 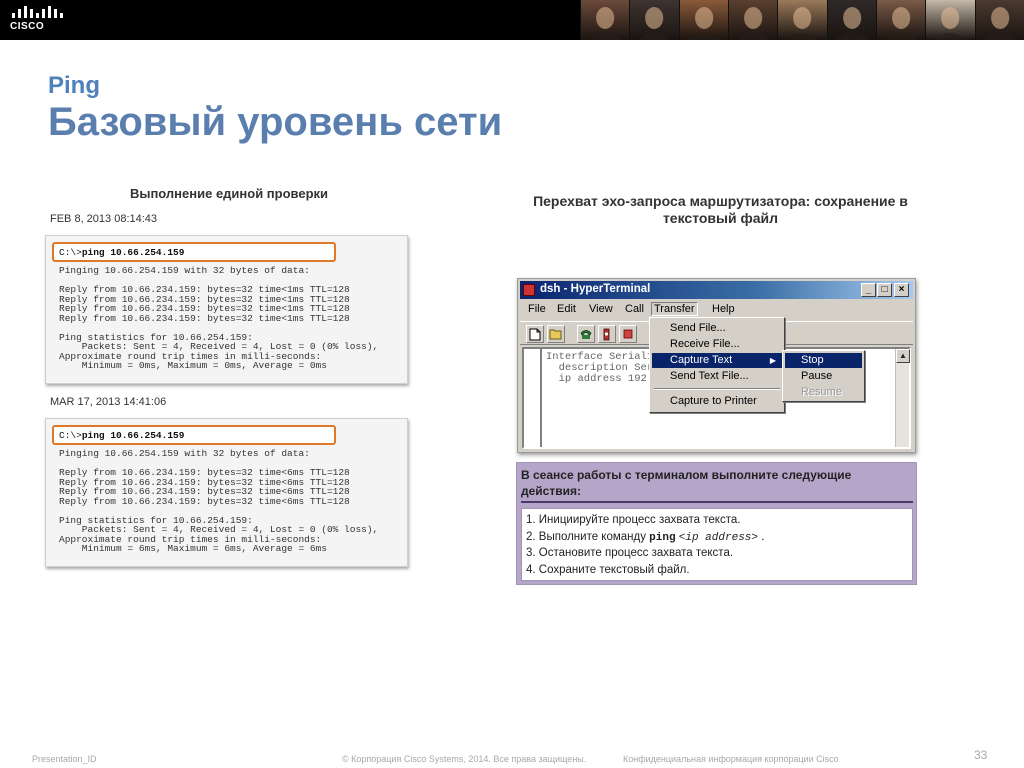 I want to click on hyperterminal-app-icon, so click(x=529, y=290).